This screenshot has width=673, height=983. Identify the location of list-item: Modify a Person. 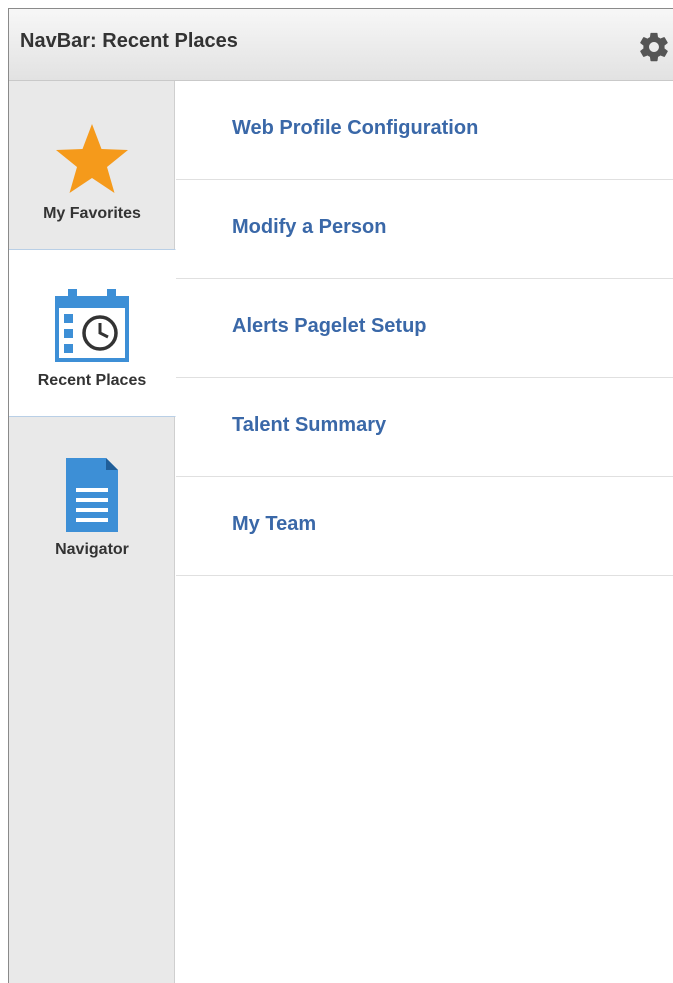
(424, 229).